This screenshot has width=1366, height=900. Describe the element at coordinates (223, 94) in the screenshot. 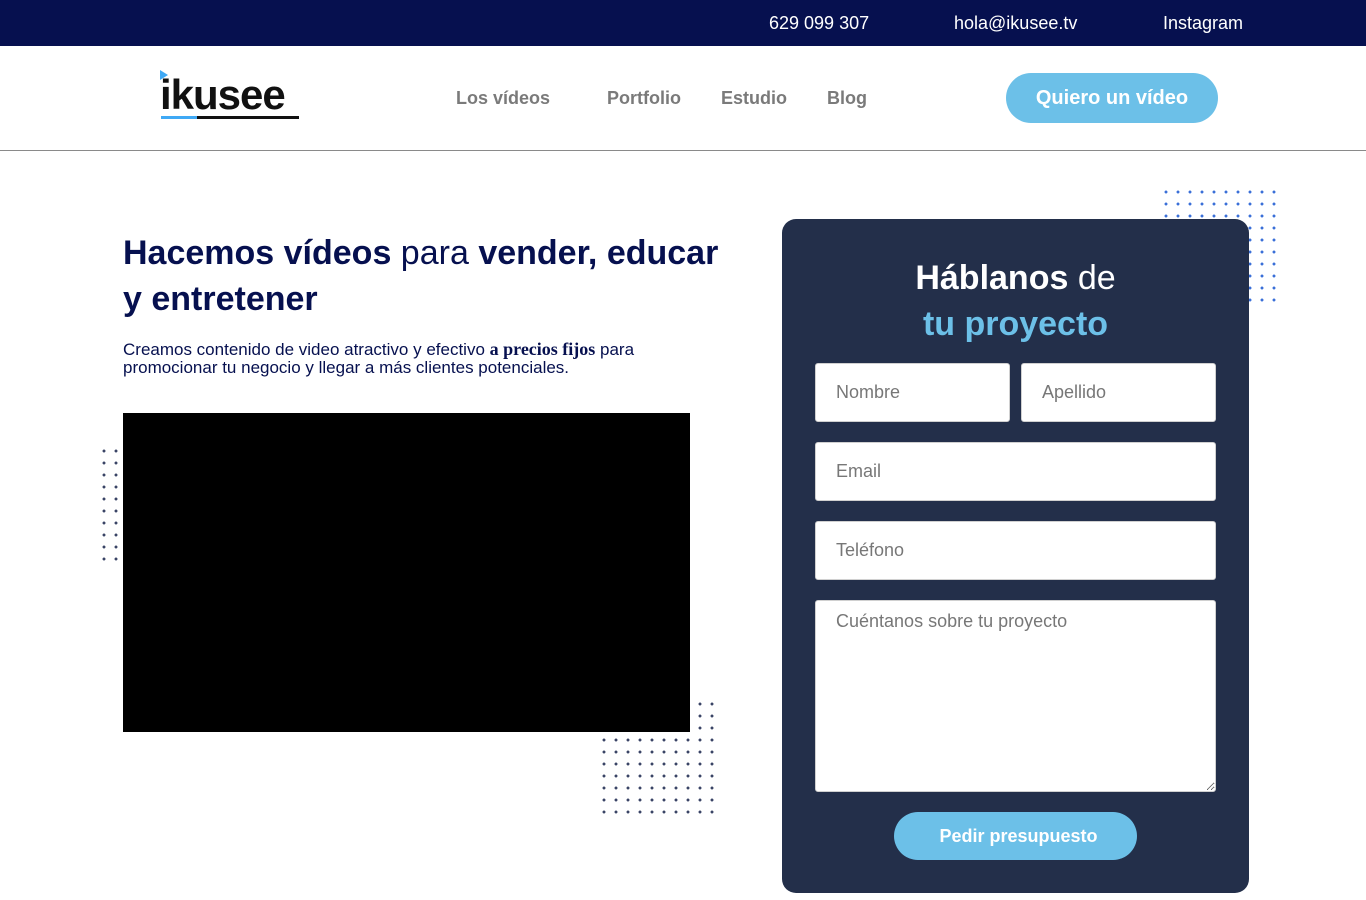

I see `logo-wordmark: ikusee` at that location.